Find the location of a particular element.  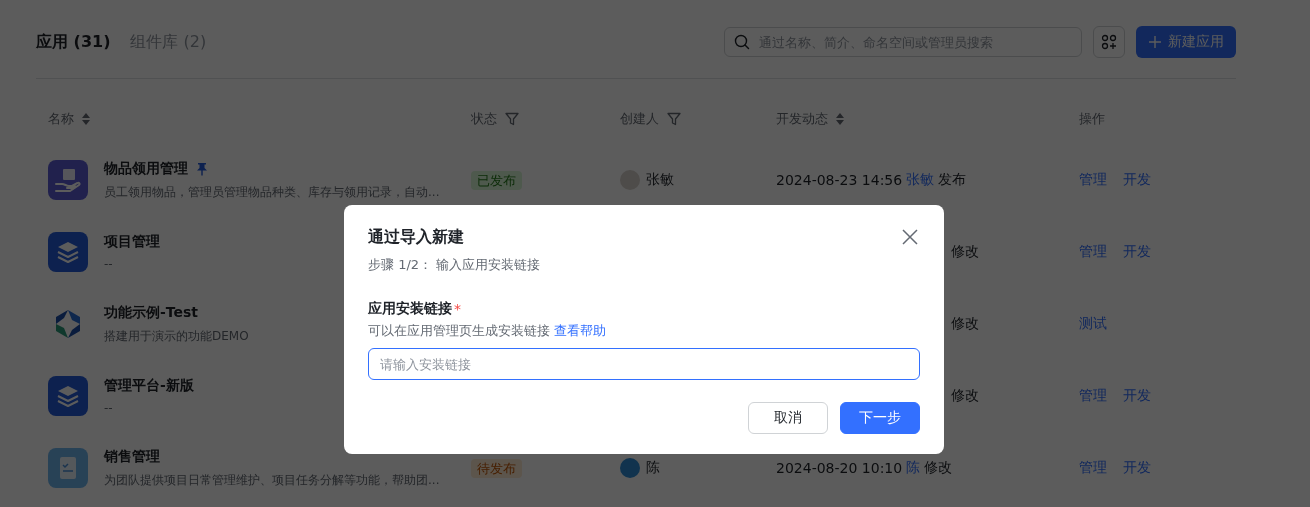

user-link: 陈 is located at coordinates (913, 468).